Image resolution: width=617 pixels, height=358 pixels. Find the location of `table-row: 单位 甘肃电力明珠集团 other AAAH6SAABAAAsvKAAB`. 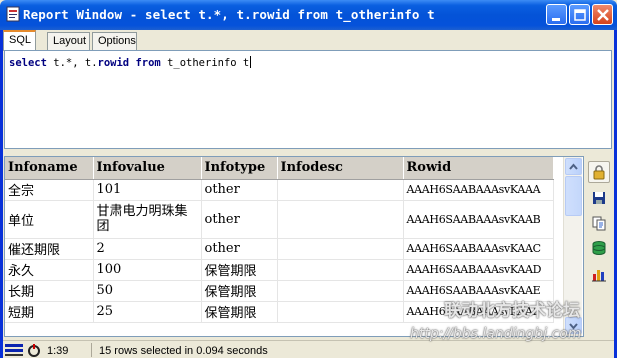

table-row: 单位 甘肃电力明珠集团 other AAAH6SAABAAAsvKAAB is located at coordinates (279, 219).